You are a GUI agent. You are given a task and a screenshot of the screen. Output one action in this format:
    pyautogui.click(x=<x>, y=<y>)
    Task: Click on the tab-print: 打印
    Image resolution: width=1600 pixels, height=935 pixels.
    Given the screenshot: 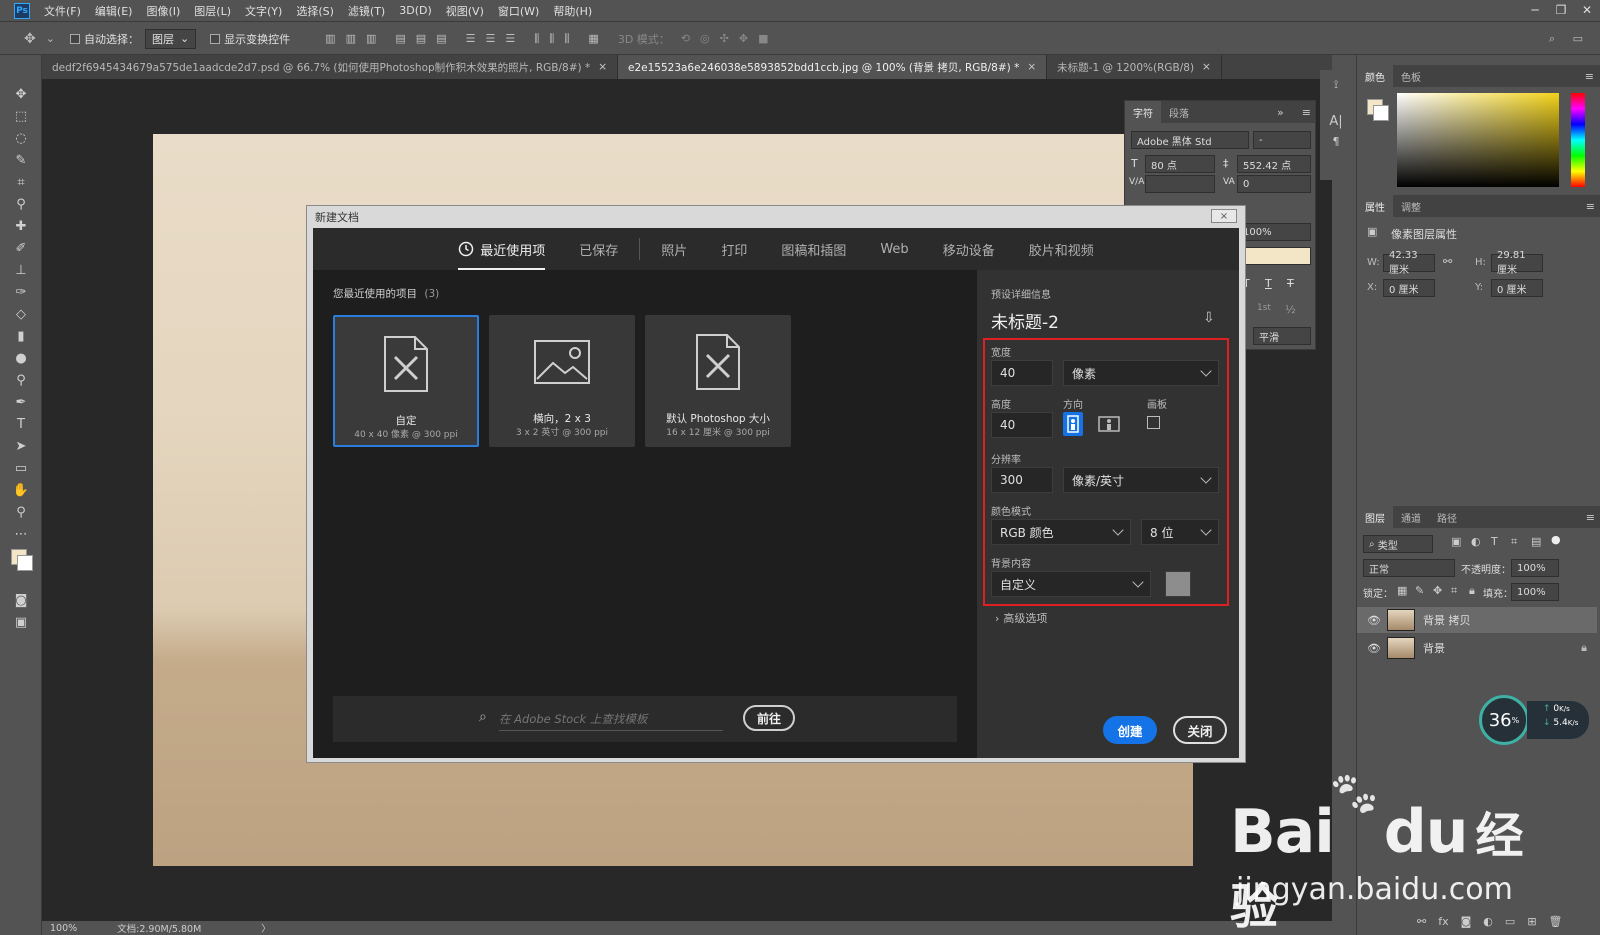 What is the action you would take?
    pyautogui.click(x=734, y=249)
    